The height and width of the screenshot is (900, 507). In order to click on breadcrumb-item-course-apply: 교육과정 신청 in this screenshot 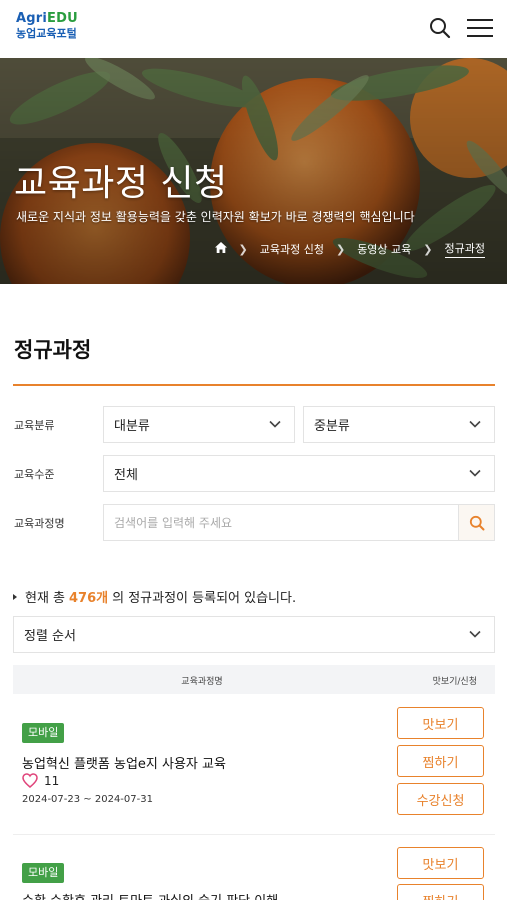, I will do `click(292, 249)`.